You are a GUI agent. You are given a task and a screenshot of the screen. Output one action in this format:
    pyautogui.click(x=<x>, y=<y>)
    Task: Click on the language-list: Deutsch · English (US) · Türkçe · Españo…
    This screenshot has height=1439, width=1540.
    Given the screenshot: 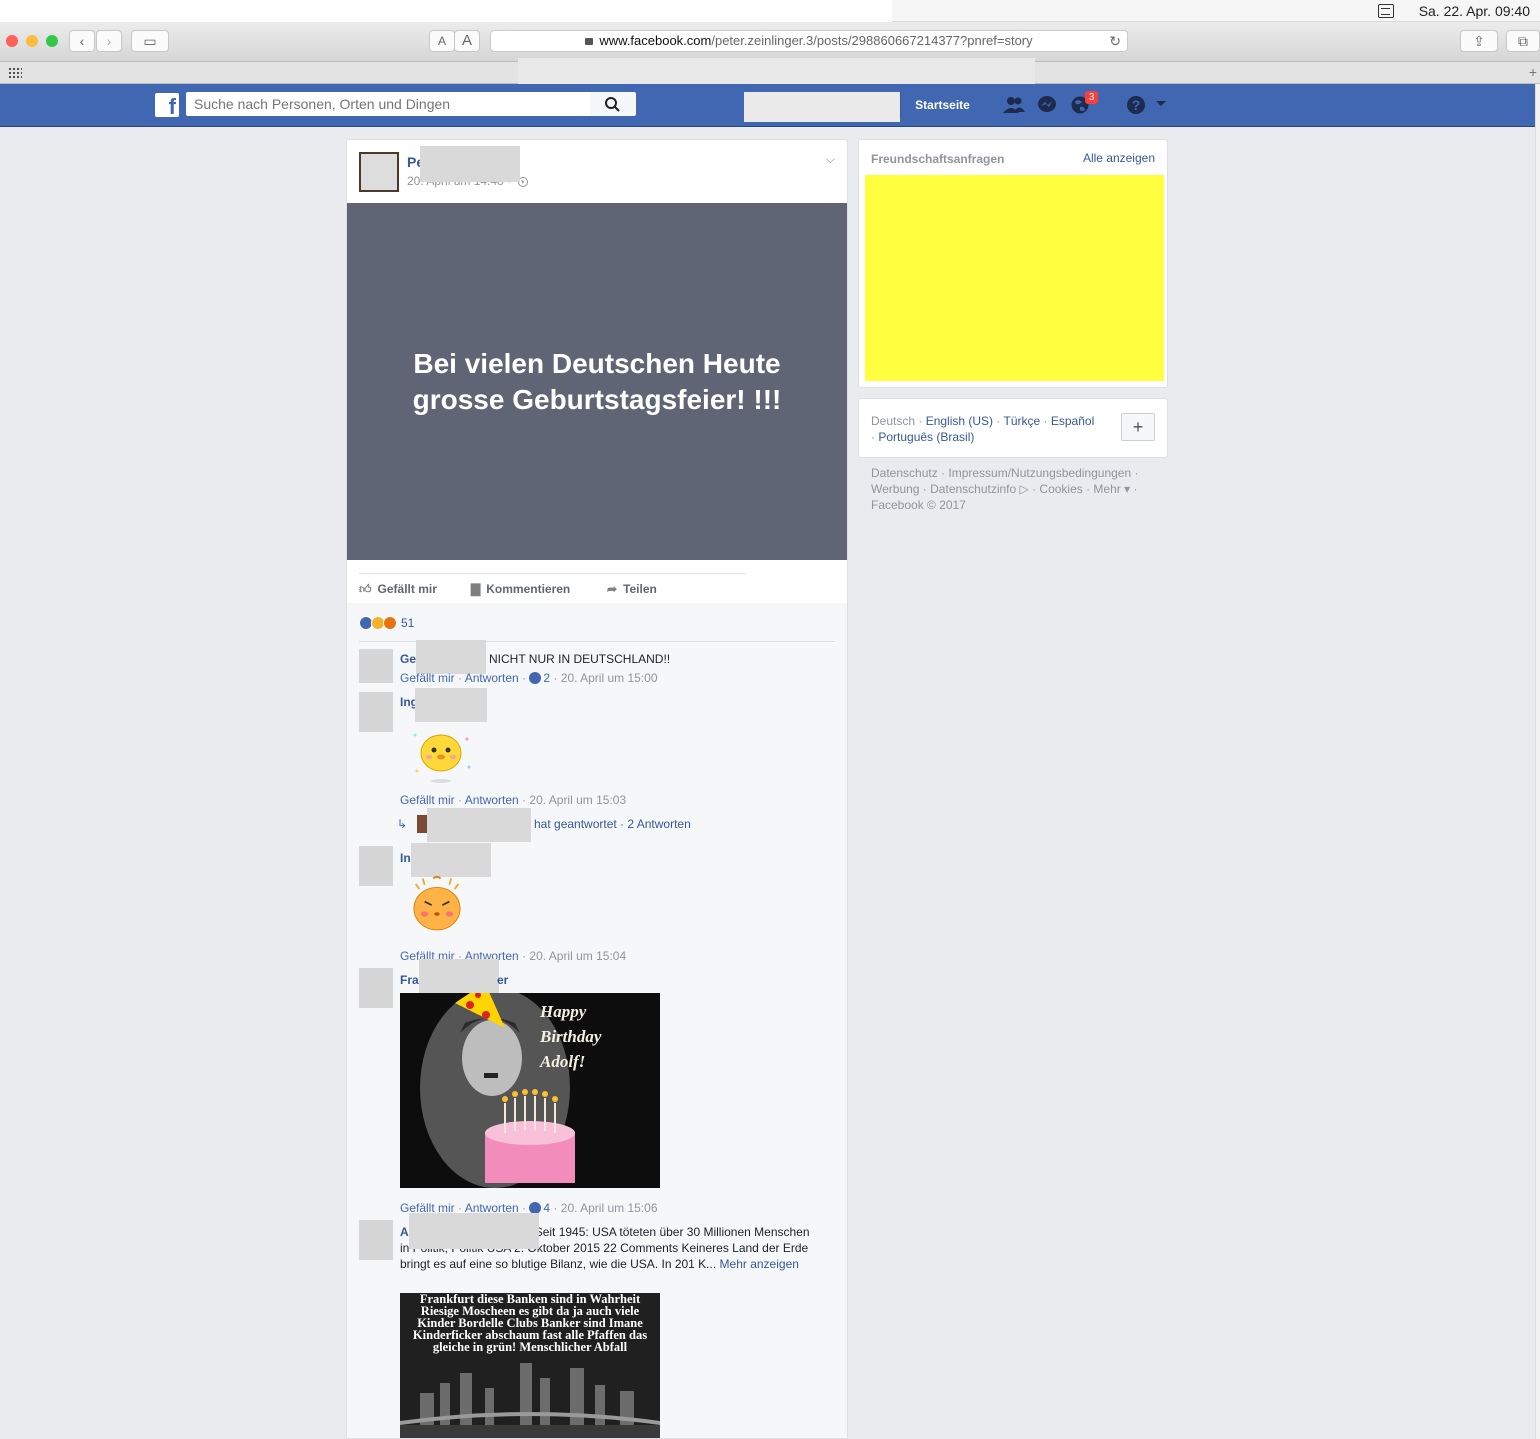 What is the action you would take?
    pyautogui.click(x=983, y=429)
    